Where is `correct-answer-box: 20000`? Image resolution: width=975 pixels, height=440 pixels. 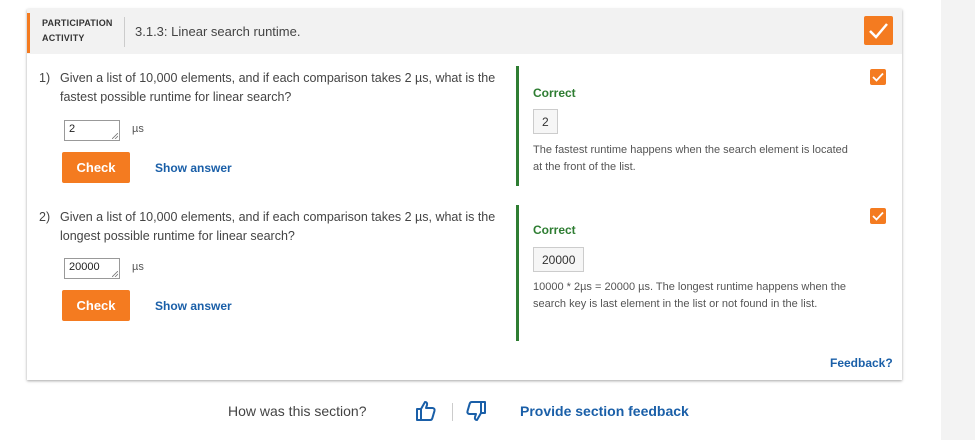 correct-answer-box: 20000 is located at coordinates (559, 259).